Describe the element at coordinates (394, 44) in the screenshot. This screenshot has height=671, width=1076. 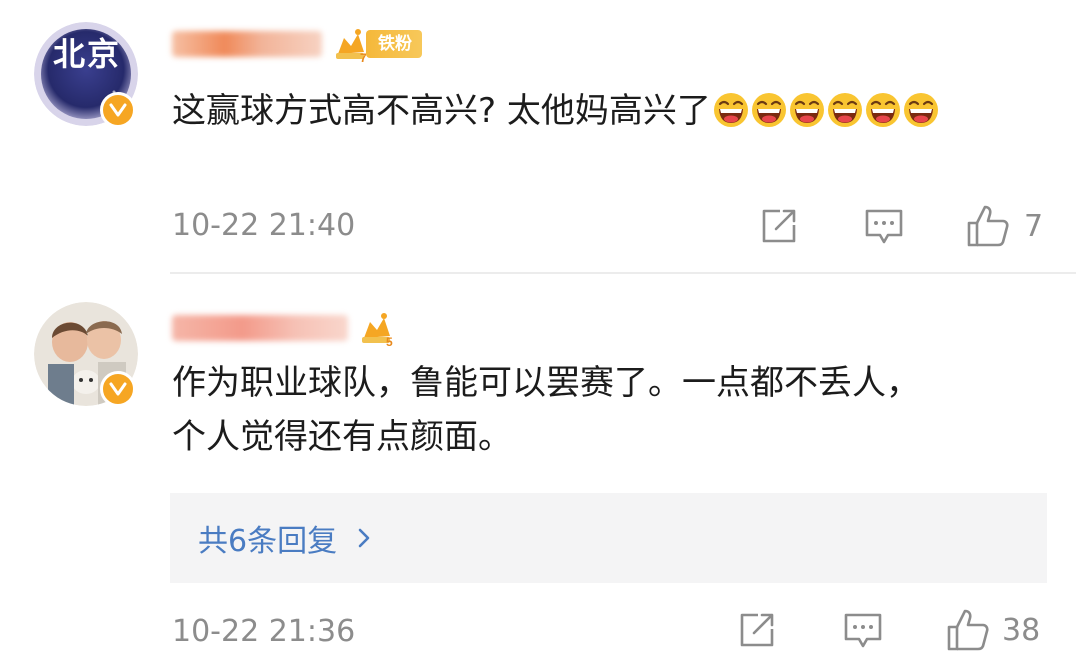
I see `fan-label: 铁粉` at that location.